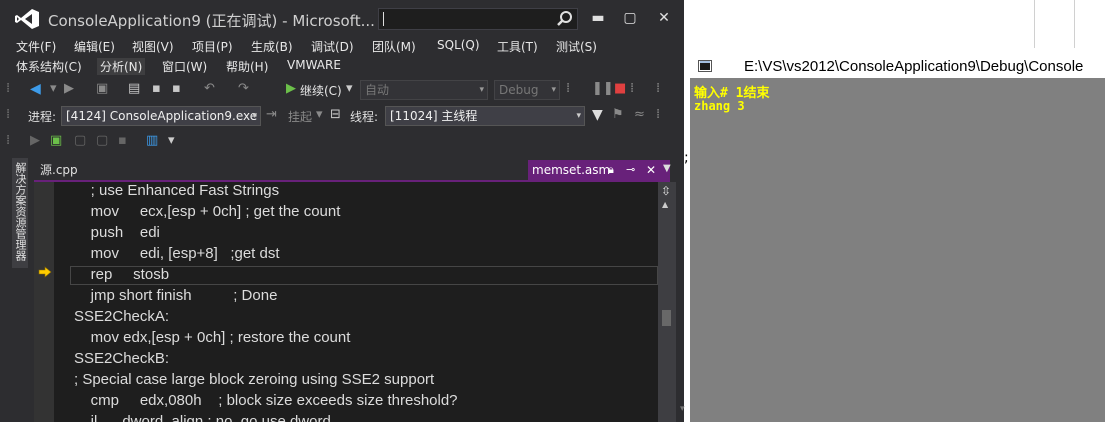 Image resolution: width=1105 pixels, height=422 pixels. Describe the element at coordinates (598, 18) in the screenshot. I see `minimize-button: ▬` at that location.